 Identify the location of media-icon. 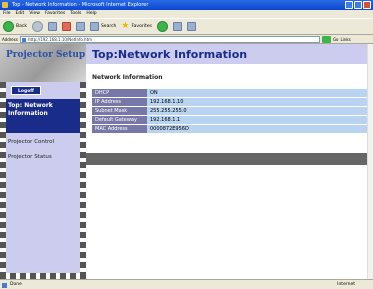
(162, 26).